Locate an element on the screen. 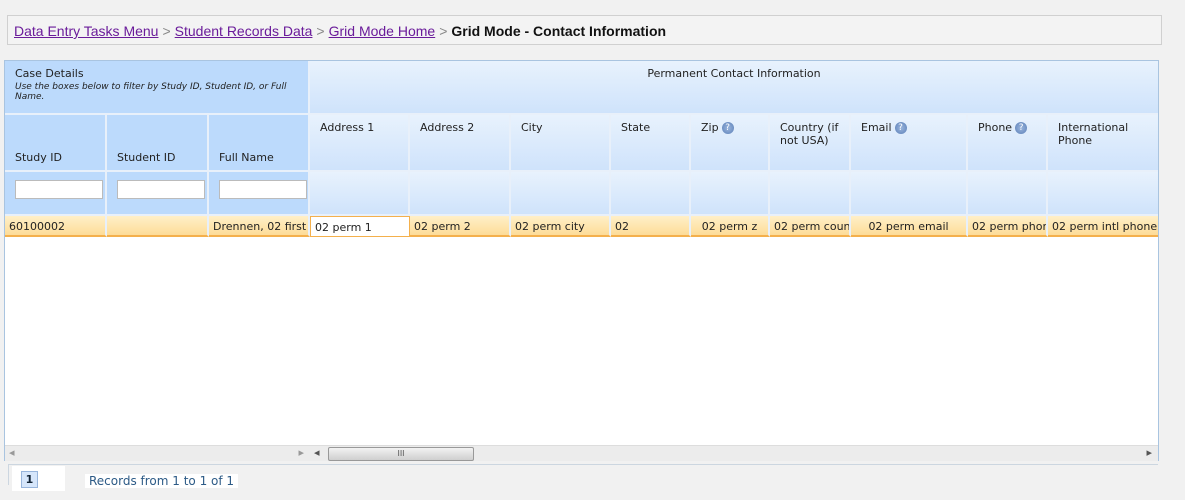 This screenshot has width=1185, height=500. cell-address-2: 02 perm 2 is located at coordinates (460, 226).